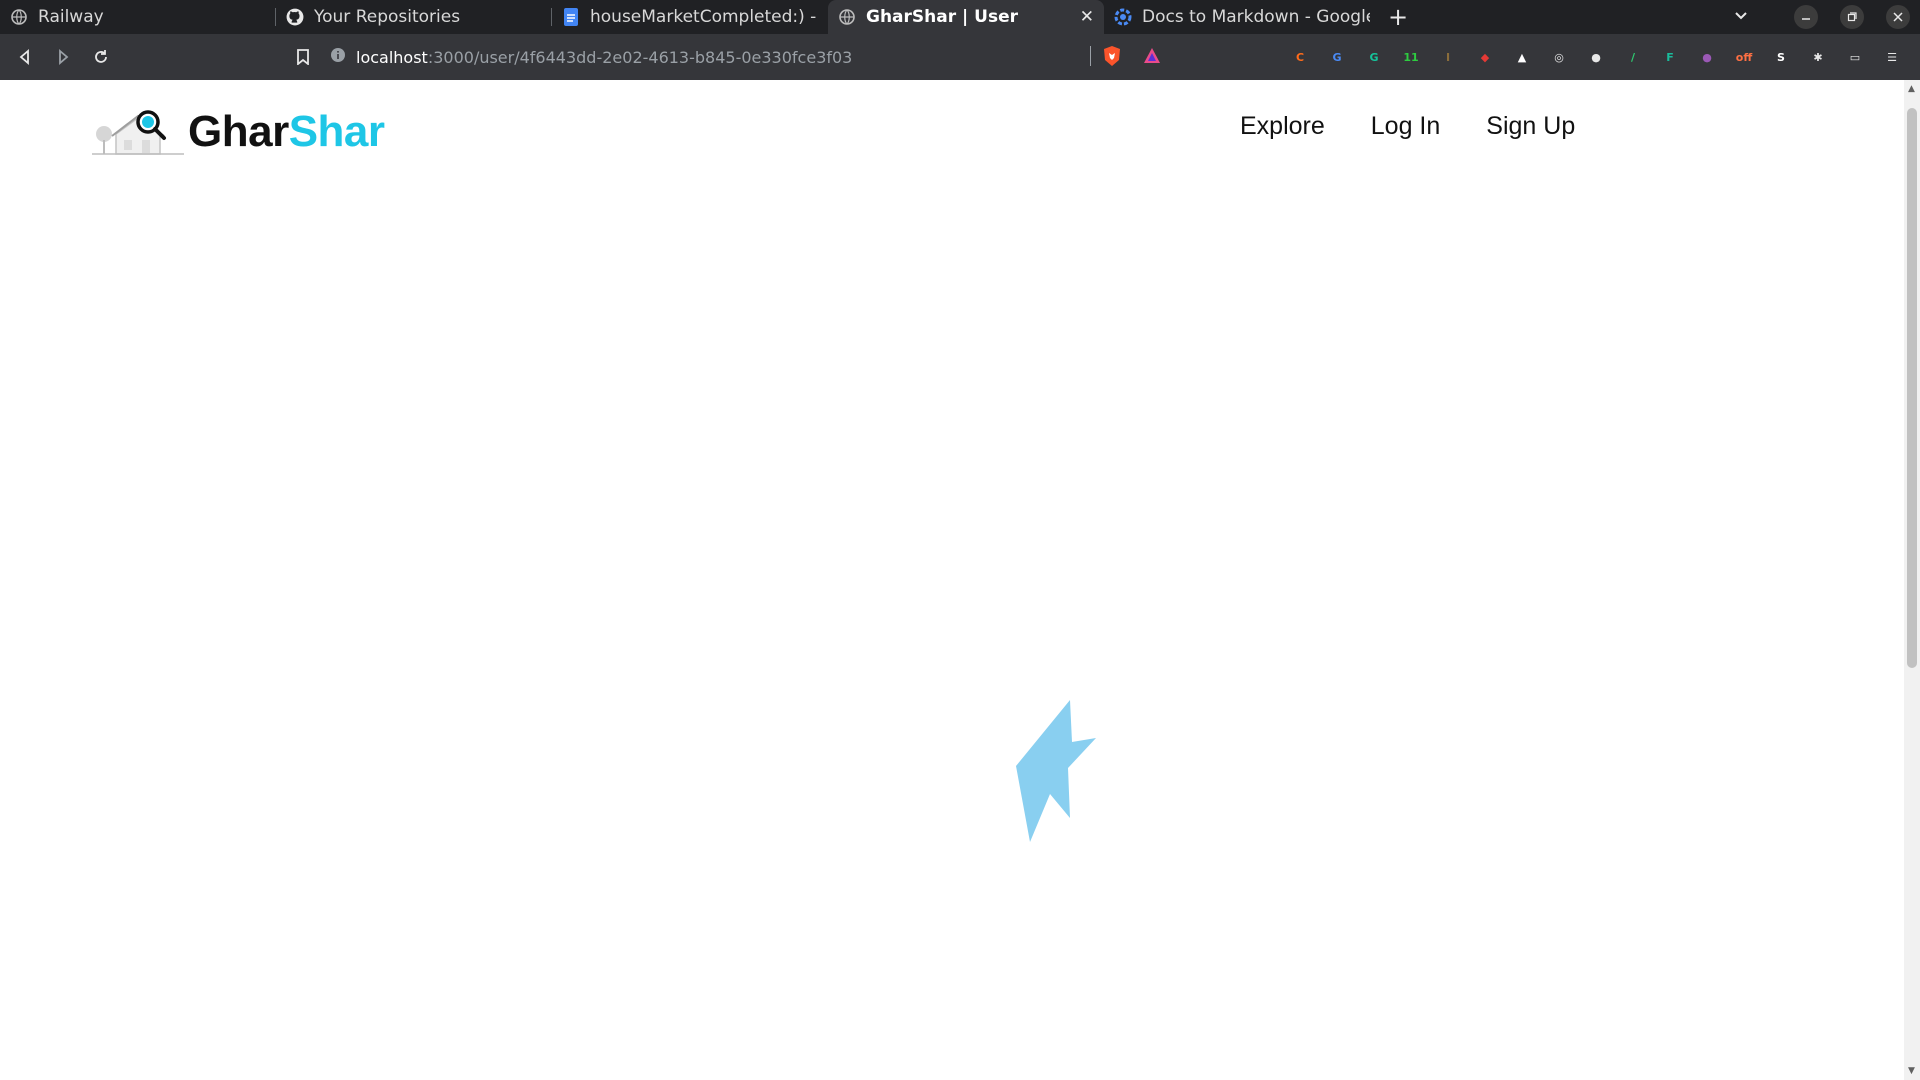 The image size is (1920, 1080). I want to click on brand-name-part1: Ghar, so click(238, 131).